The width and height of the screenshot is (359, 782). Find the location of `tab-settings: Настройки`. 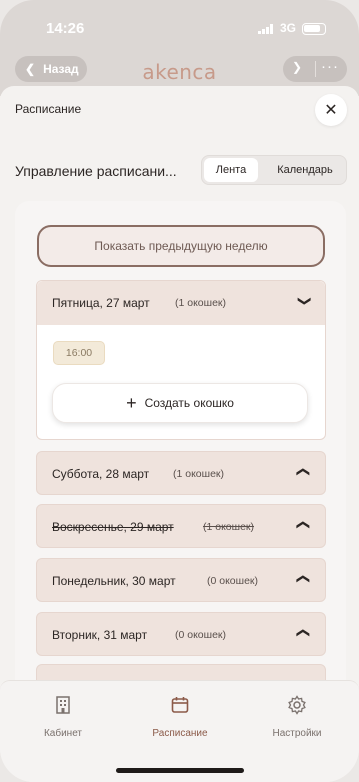

tab-settings: Настройки is located at coordinates (297, 717).